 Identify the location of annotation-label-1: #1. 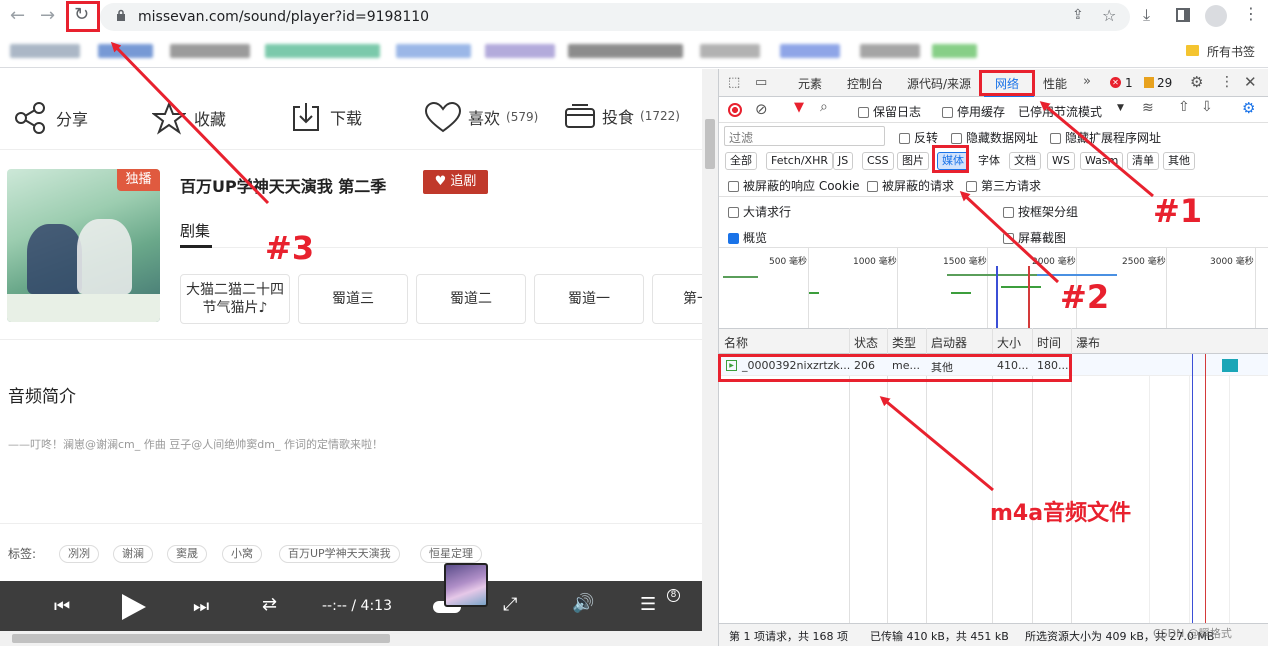
(1178, 211).